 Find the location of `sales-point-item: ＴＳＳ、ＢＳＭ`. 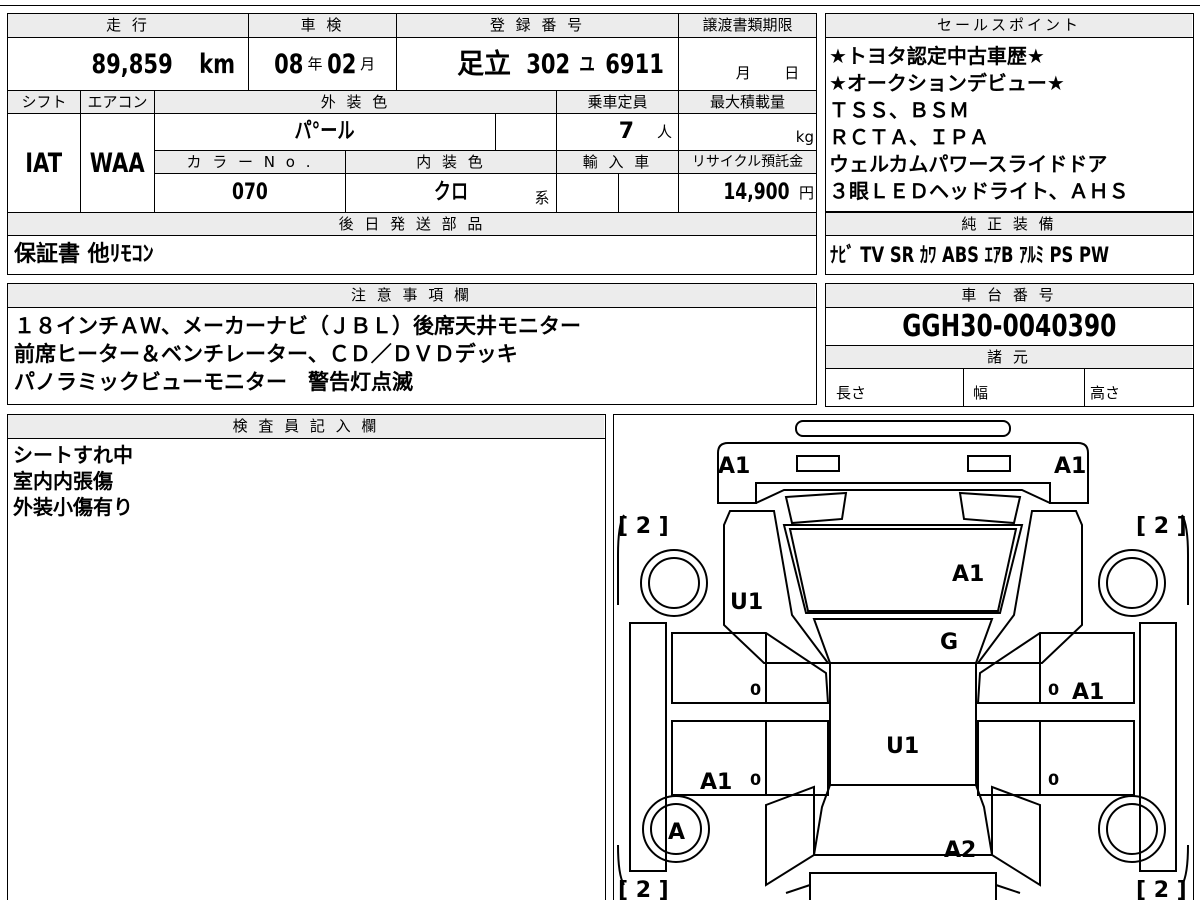

sales-point-item: ＴＳＳ、ＢＳＭ is located at coordinates (899, 110).